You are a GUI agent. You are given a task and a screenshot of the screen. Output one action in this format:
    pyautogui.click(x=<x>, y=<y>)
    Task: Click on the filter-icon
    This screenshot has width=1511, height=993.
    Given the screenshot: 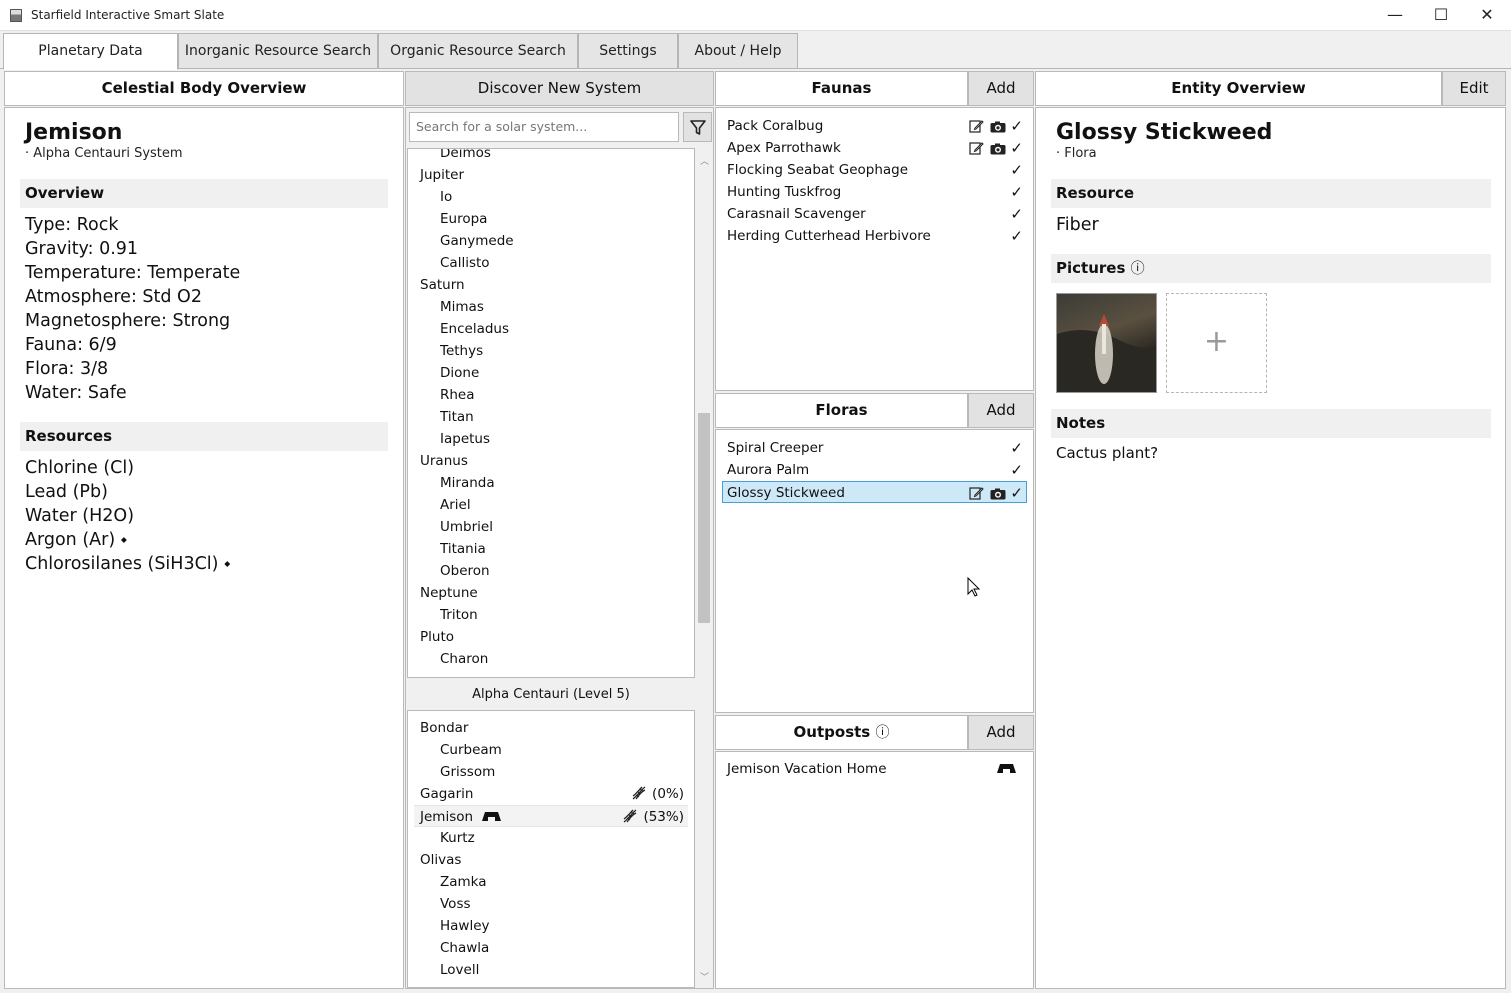 What is the action you would take?
    pyautogui.click(x=698, y=127)
    